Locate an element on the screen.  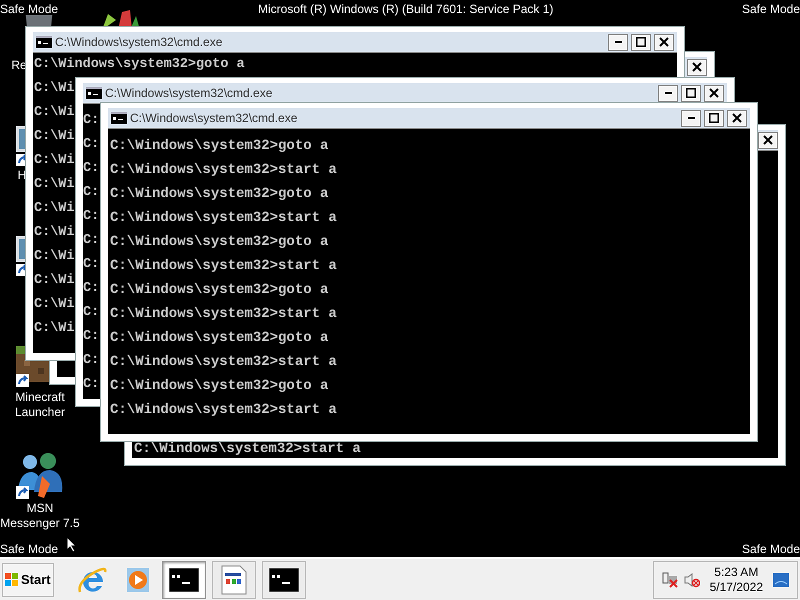
show-desktop-icon is located at coordinates (781, 579).